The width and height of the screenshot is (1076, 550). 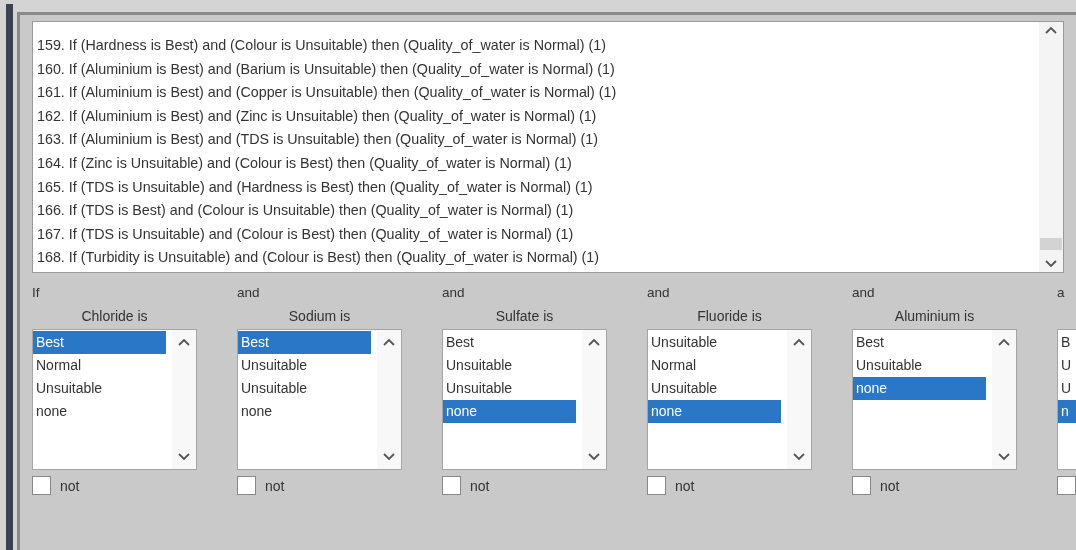 I want to click on value-listbox: Best Normal Unsuitable none, so click(x=114, y=399).